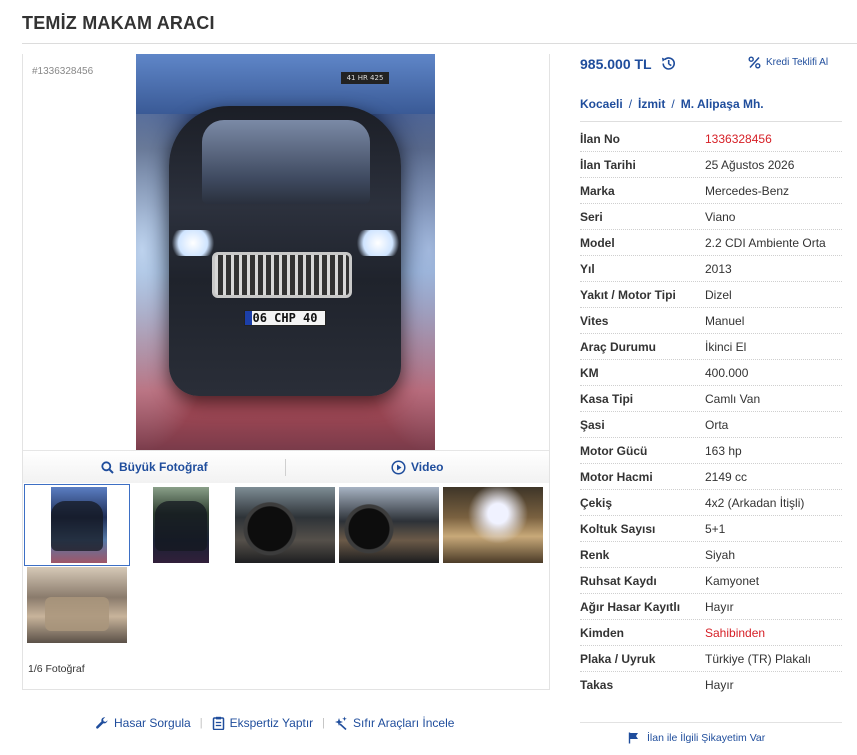 The image size is (857, 755). What do you see at coordinates (102, 723) in the screenshot?
I see `wrench-icon` at bounding box center [102, 723].